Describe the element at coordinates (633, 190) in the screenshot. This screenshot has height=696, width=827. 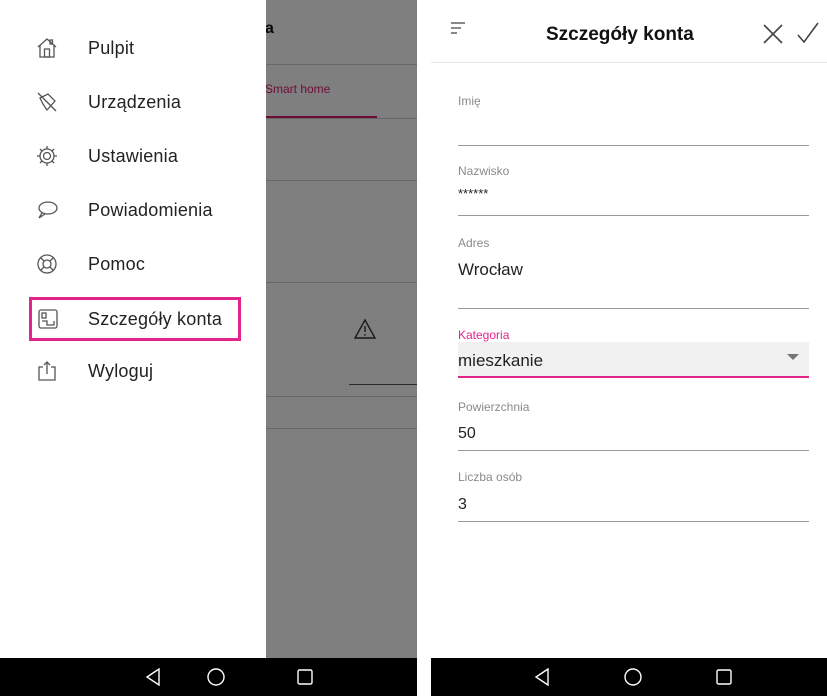
I see `field-nazwisko: Nazwisko ******` at that location.